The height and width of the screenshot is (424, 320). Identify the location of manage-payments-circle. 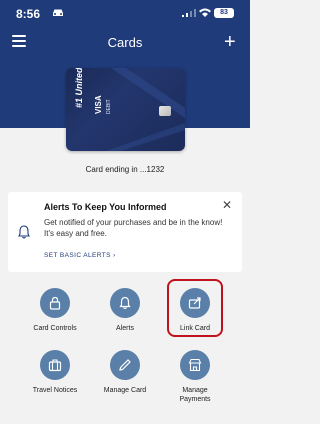
(195, 365).